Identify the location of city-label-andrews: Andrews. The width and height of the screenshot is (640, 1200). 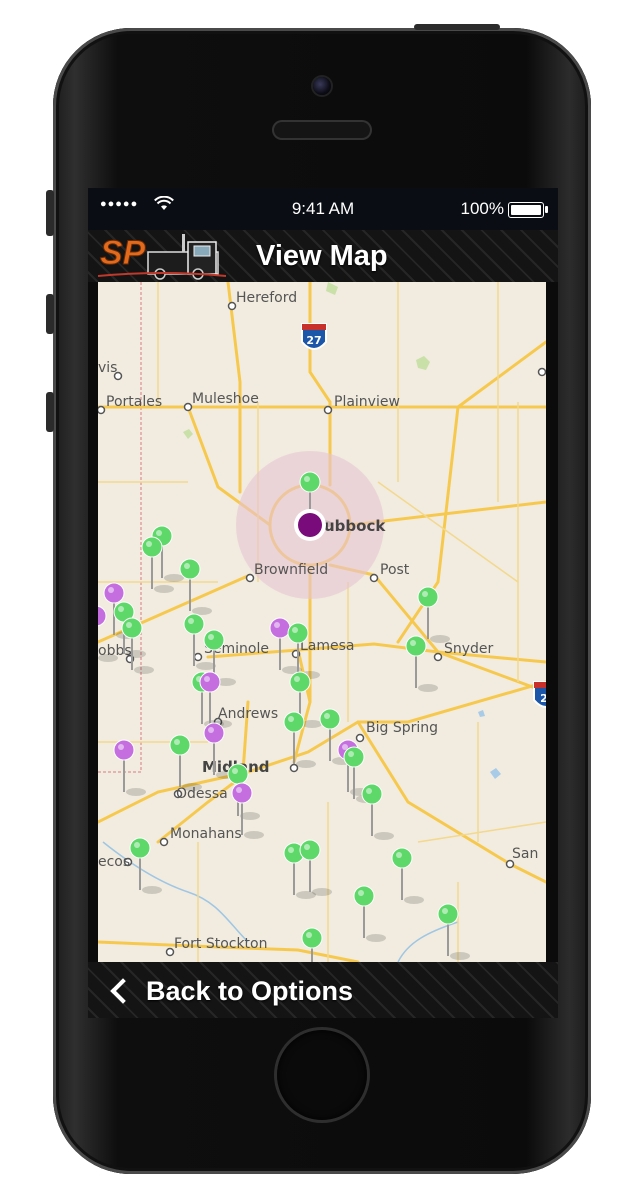
(248, 714).